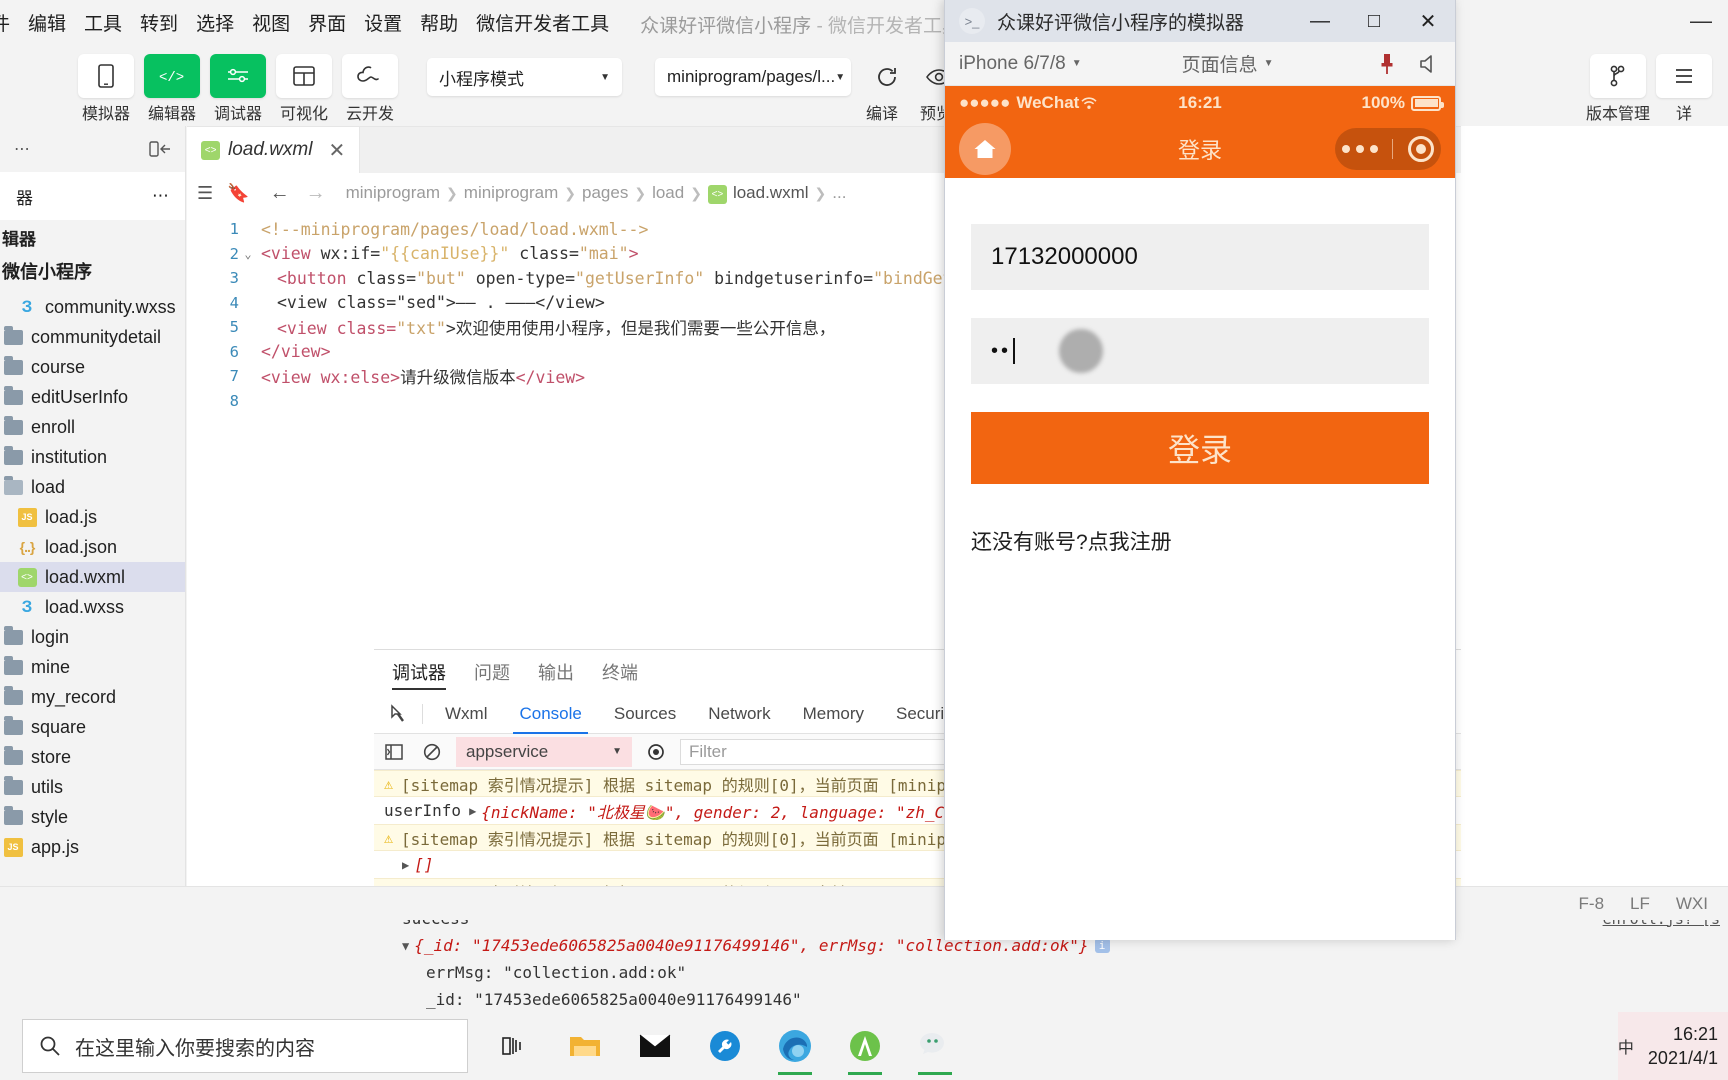 Image resolution: width=1728 pixels, height=1080 pixels. I want to click on simulator-minimize-button: —, so click(1320, 21).